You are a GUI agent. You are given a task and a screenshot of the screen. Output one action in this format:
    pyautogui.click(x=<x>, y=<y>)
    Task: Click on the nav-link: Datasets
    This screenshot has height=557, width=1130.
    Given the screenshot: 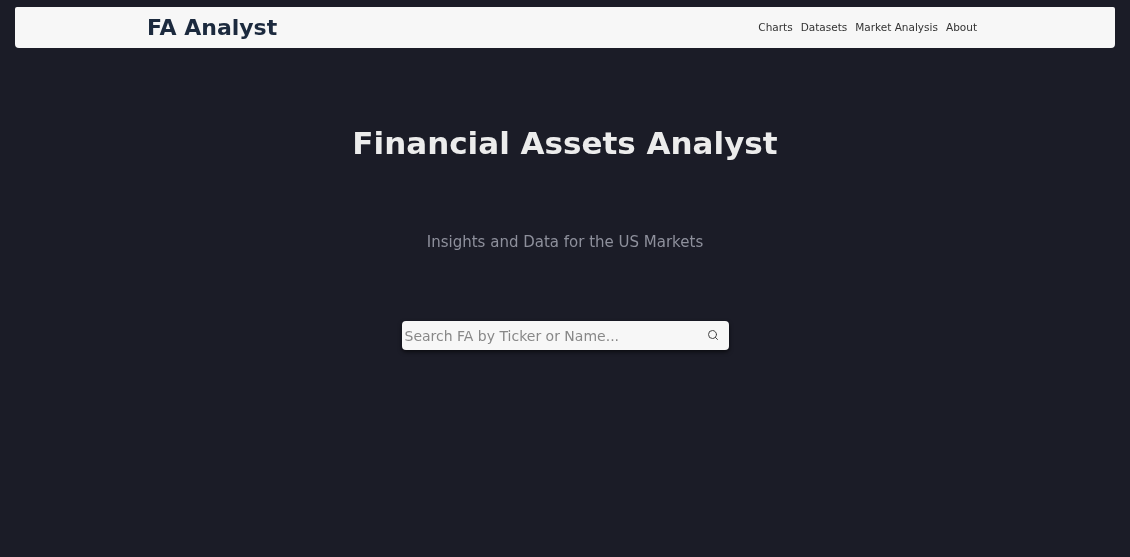 What is the action you would take?
    pyautogui.click(x=824, y=27)
    